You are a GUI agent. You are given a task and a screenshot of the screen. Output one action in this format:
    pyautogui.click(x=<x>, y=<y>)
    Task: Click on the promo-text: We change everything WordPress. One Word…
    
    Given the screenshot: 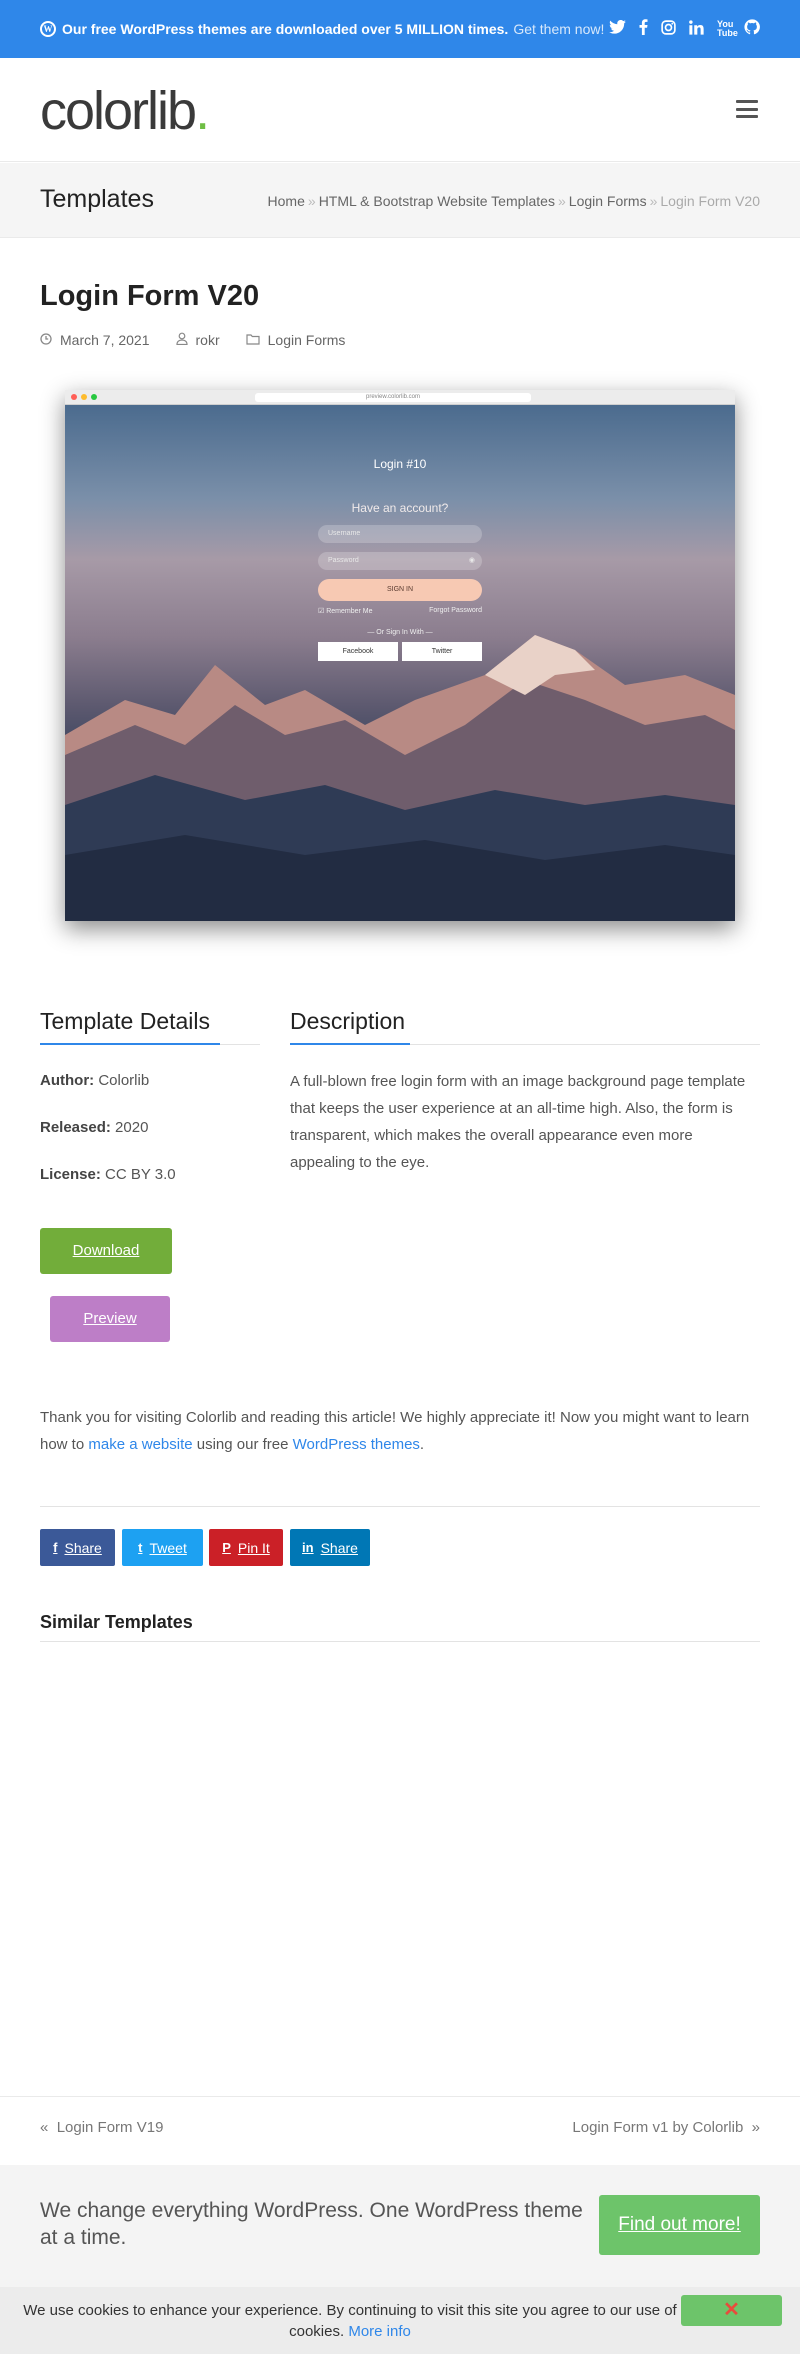 What is the action you would take?
    pyautogui.click(x=311, y=2224)
    